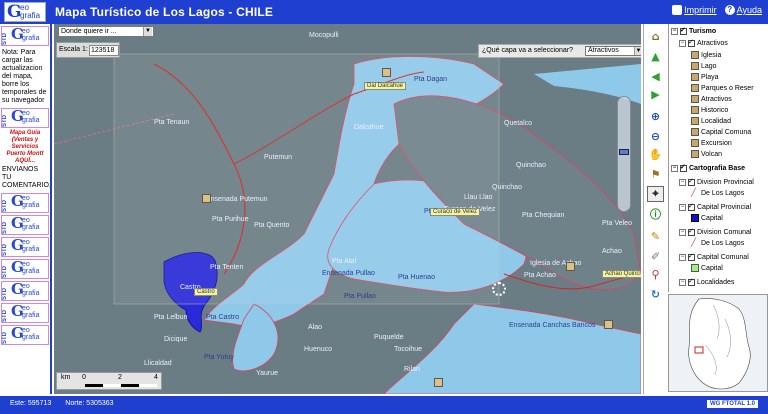  Describe the element at coordinates (617, 223) in the screenshot. I see `map-label: Pta Veleo` at that location.